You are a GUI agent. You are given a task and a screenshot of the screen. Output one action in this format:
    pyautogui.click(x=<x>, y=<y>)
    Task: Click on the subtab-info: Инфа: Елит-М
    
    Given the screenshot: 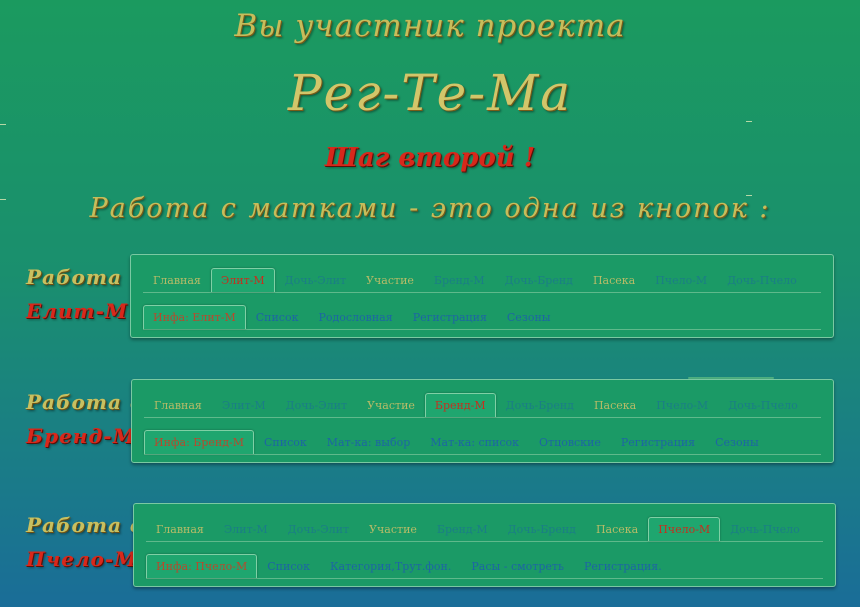 What is the action you would take?
    pyautogui.click(x=194, y=317)
    